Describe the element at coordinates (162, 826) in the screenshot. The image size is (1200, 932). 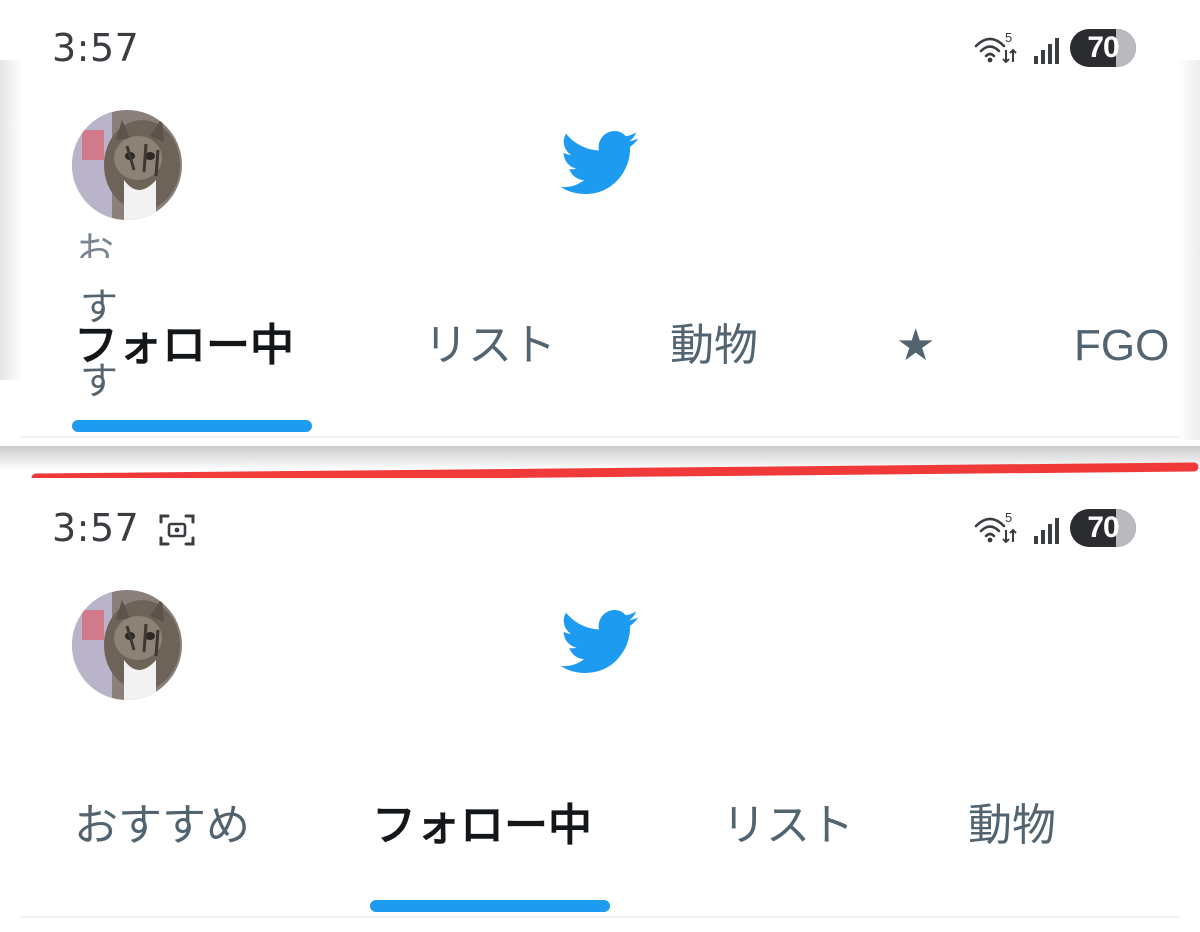
I see `tab-recommended: おすすめ` at that location.